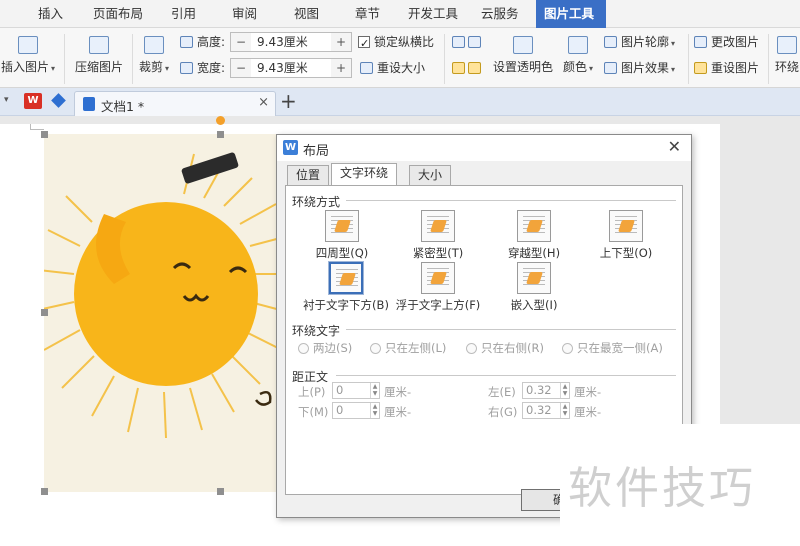  I want to click on contrast-button, so click(460, 42).